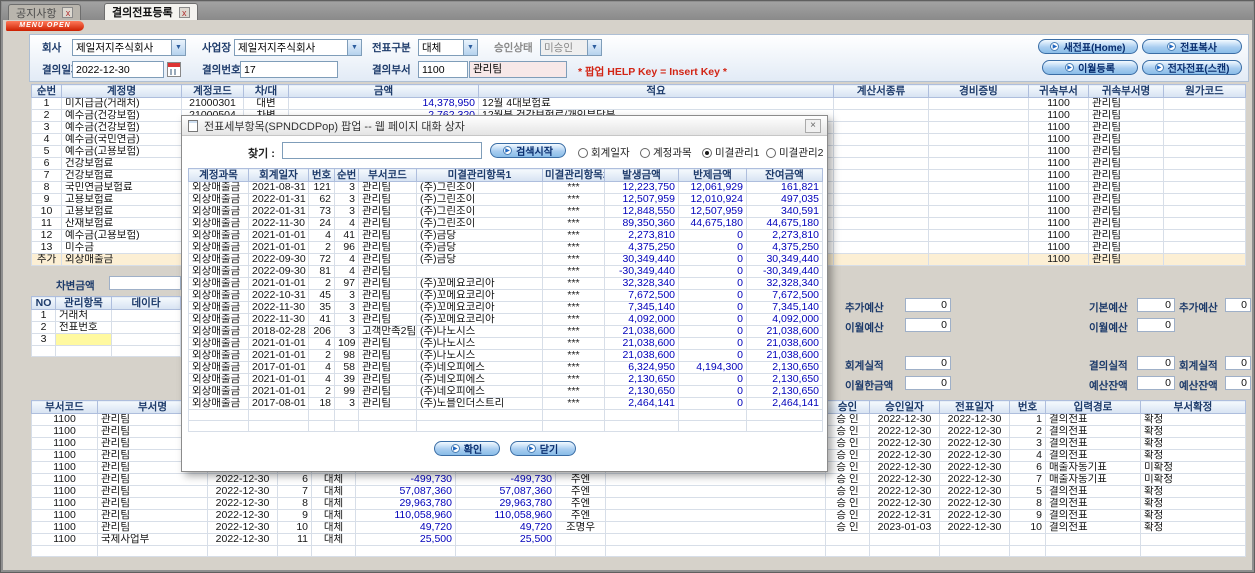 This screenshot has height=573, width=1255. I want to click on column-header: 계정과목, so click(218, 175).